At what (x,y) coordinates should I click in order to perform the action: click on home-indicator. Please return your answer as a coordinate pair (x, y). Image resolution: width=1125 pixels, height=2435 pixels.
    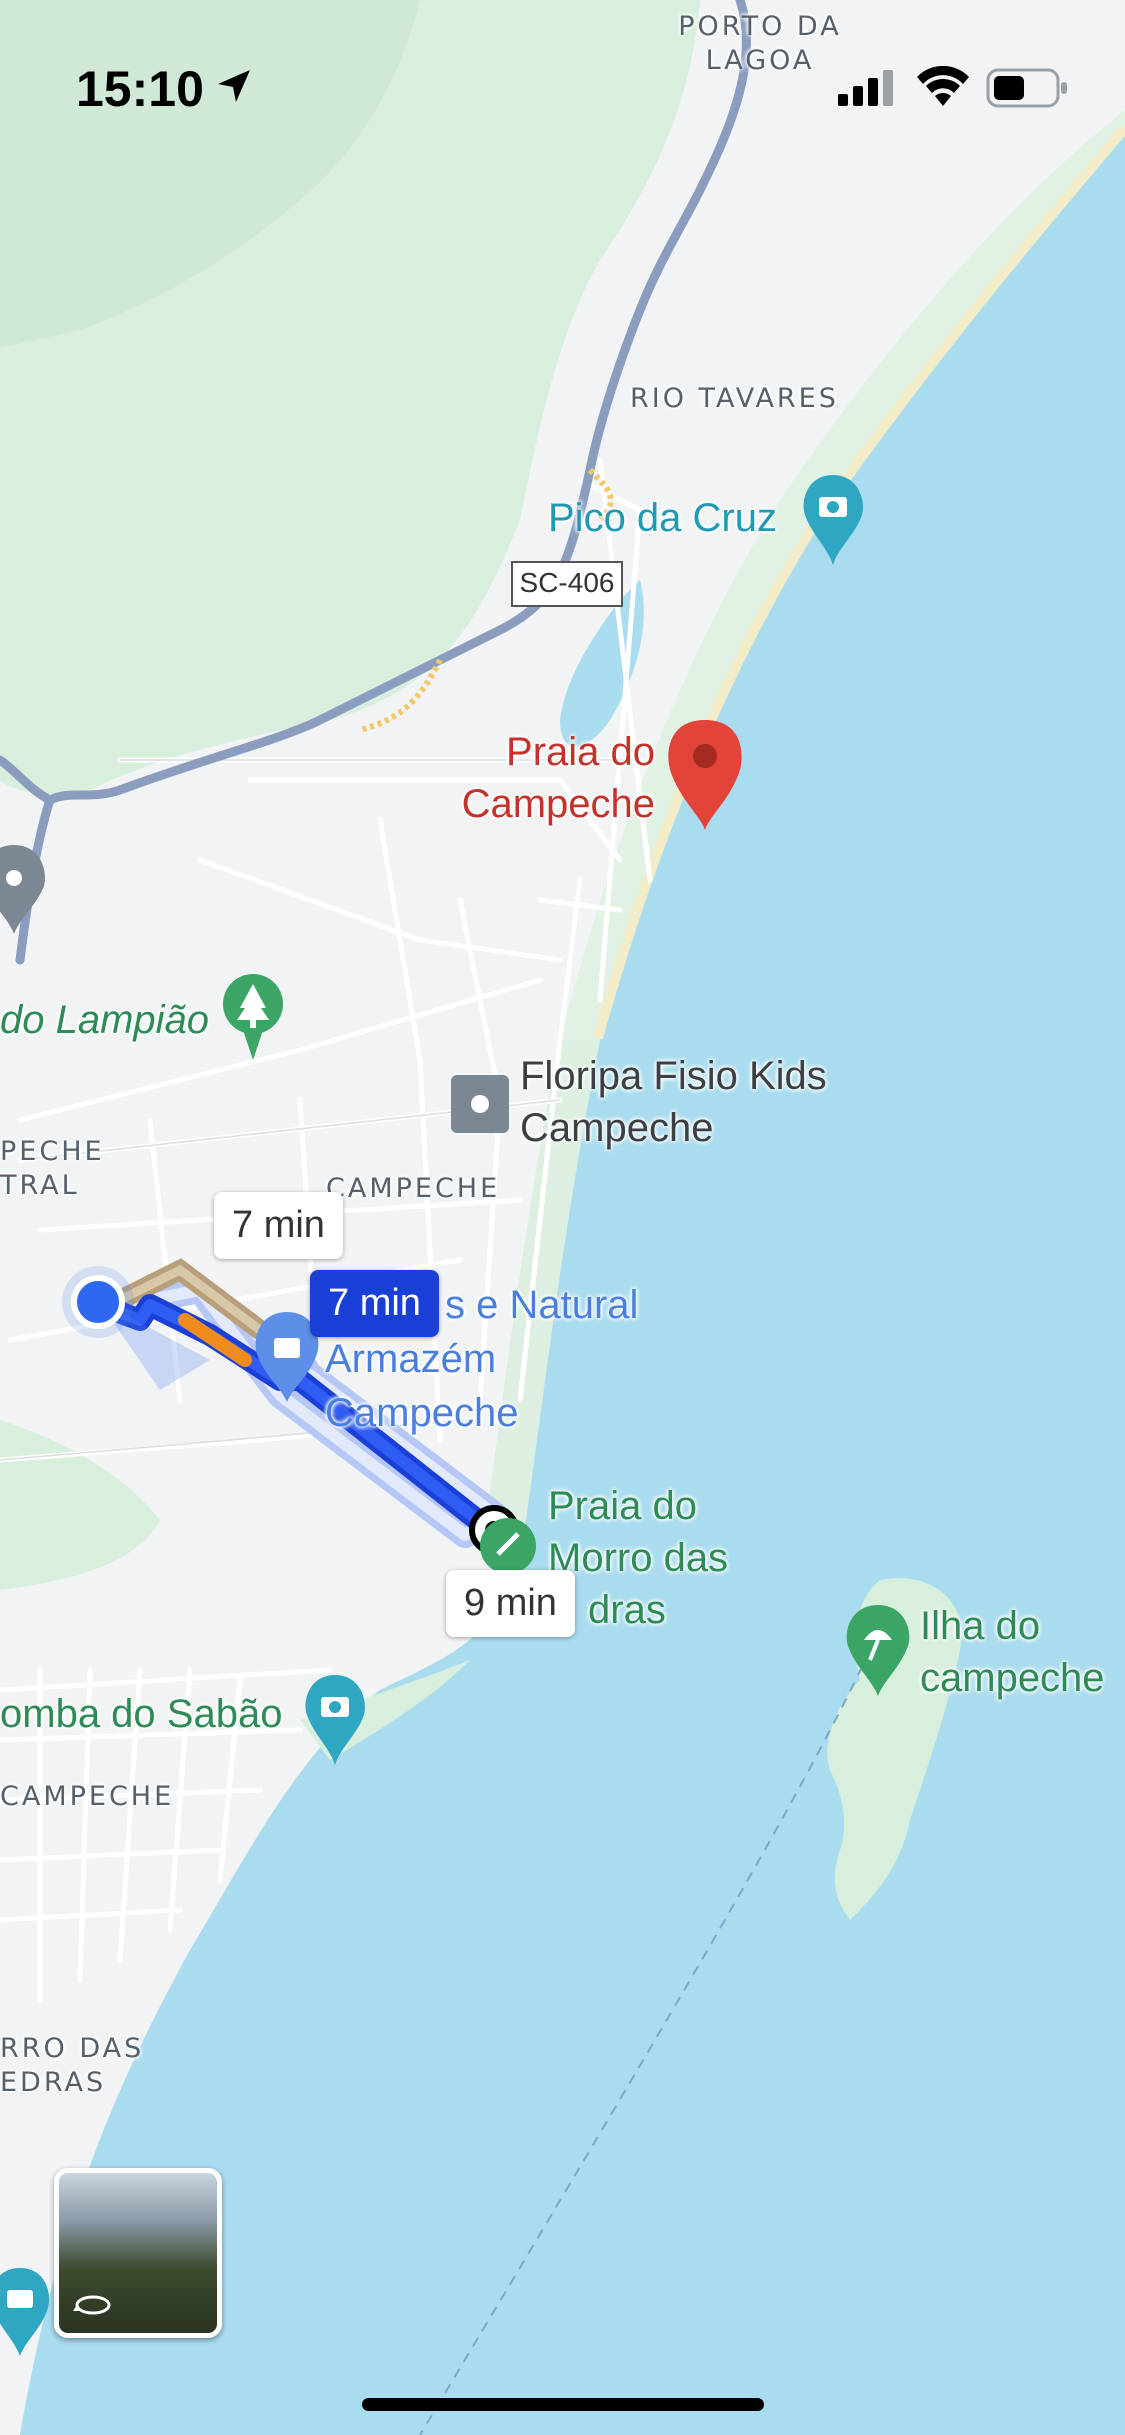
    Looking at the image, I should click on (563, 2404).